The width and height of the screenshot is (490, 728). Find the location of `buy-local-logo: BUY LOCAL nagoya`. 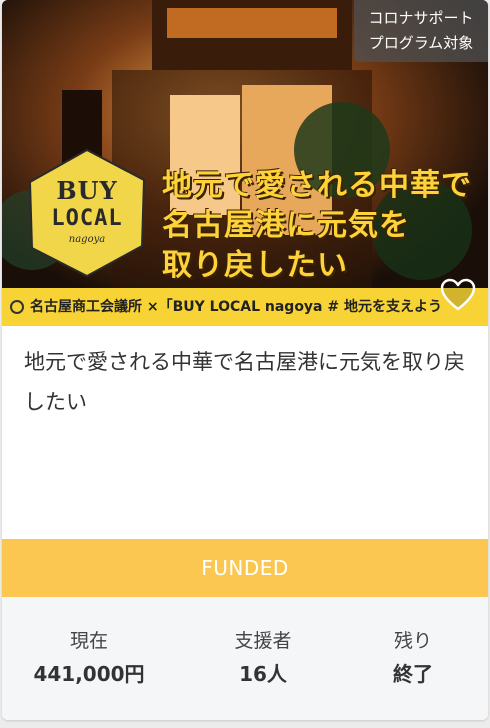

buy-local-logo: BUY LOCAL nagoya is located at coordinates (87, 214).